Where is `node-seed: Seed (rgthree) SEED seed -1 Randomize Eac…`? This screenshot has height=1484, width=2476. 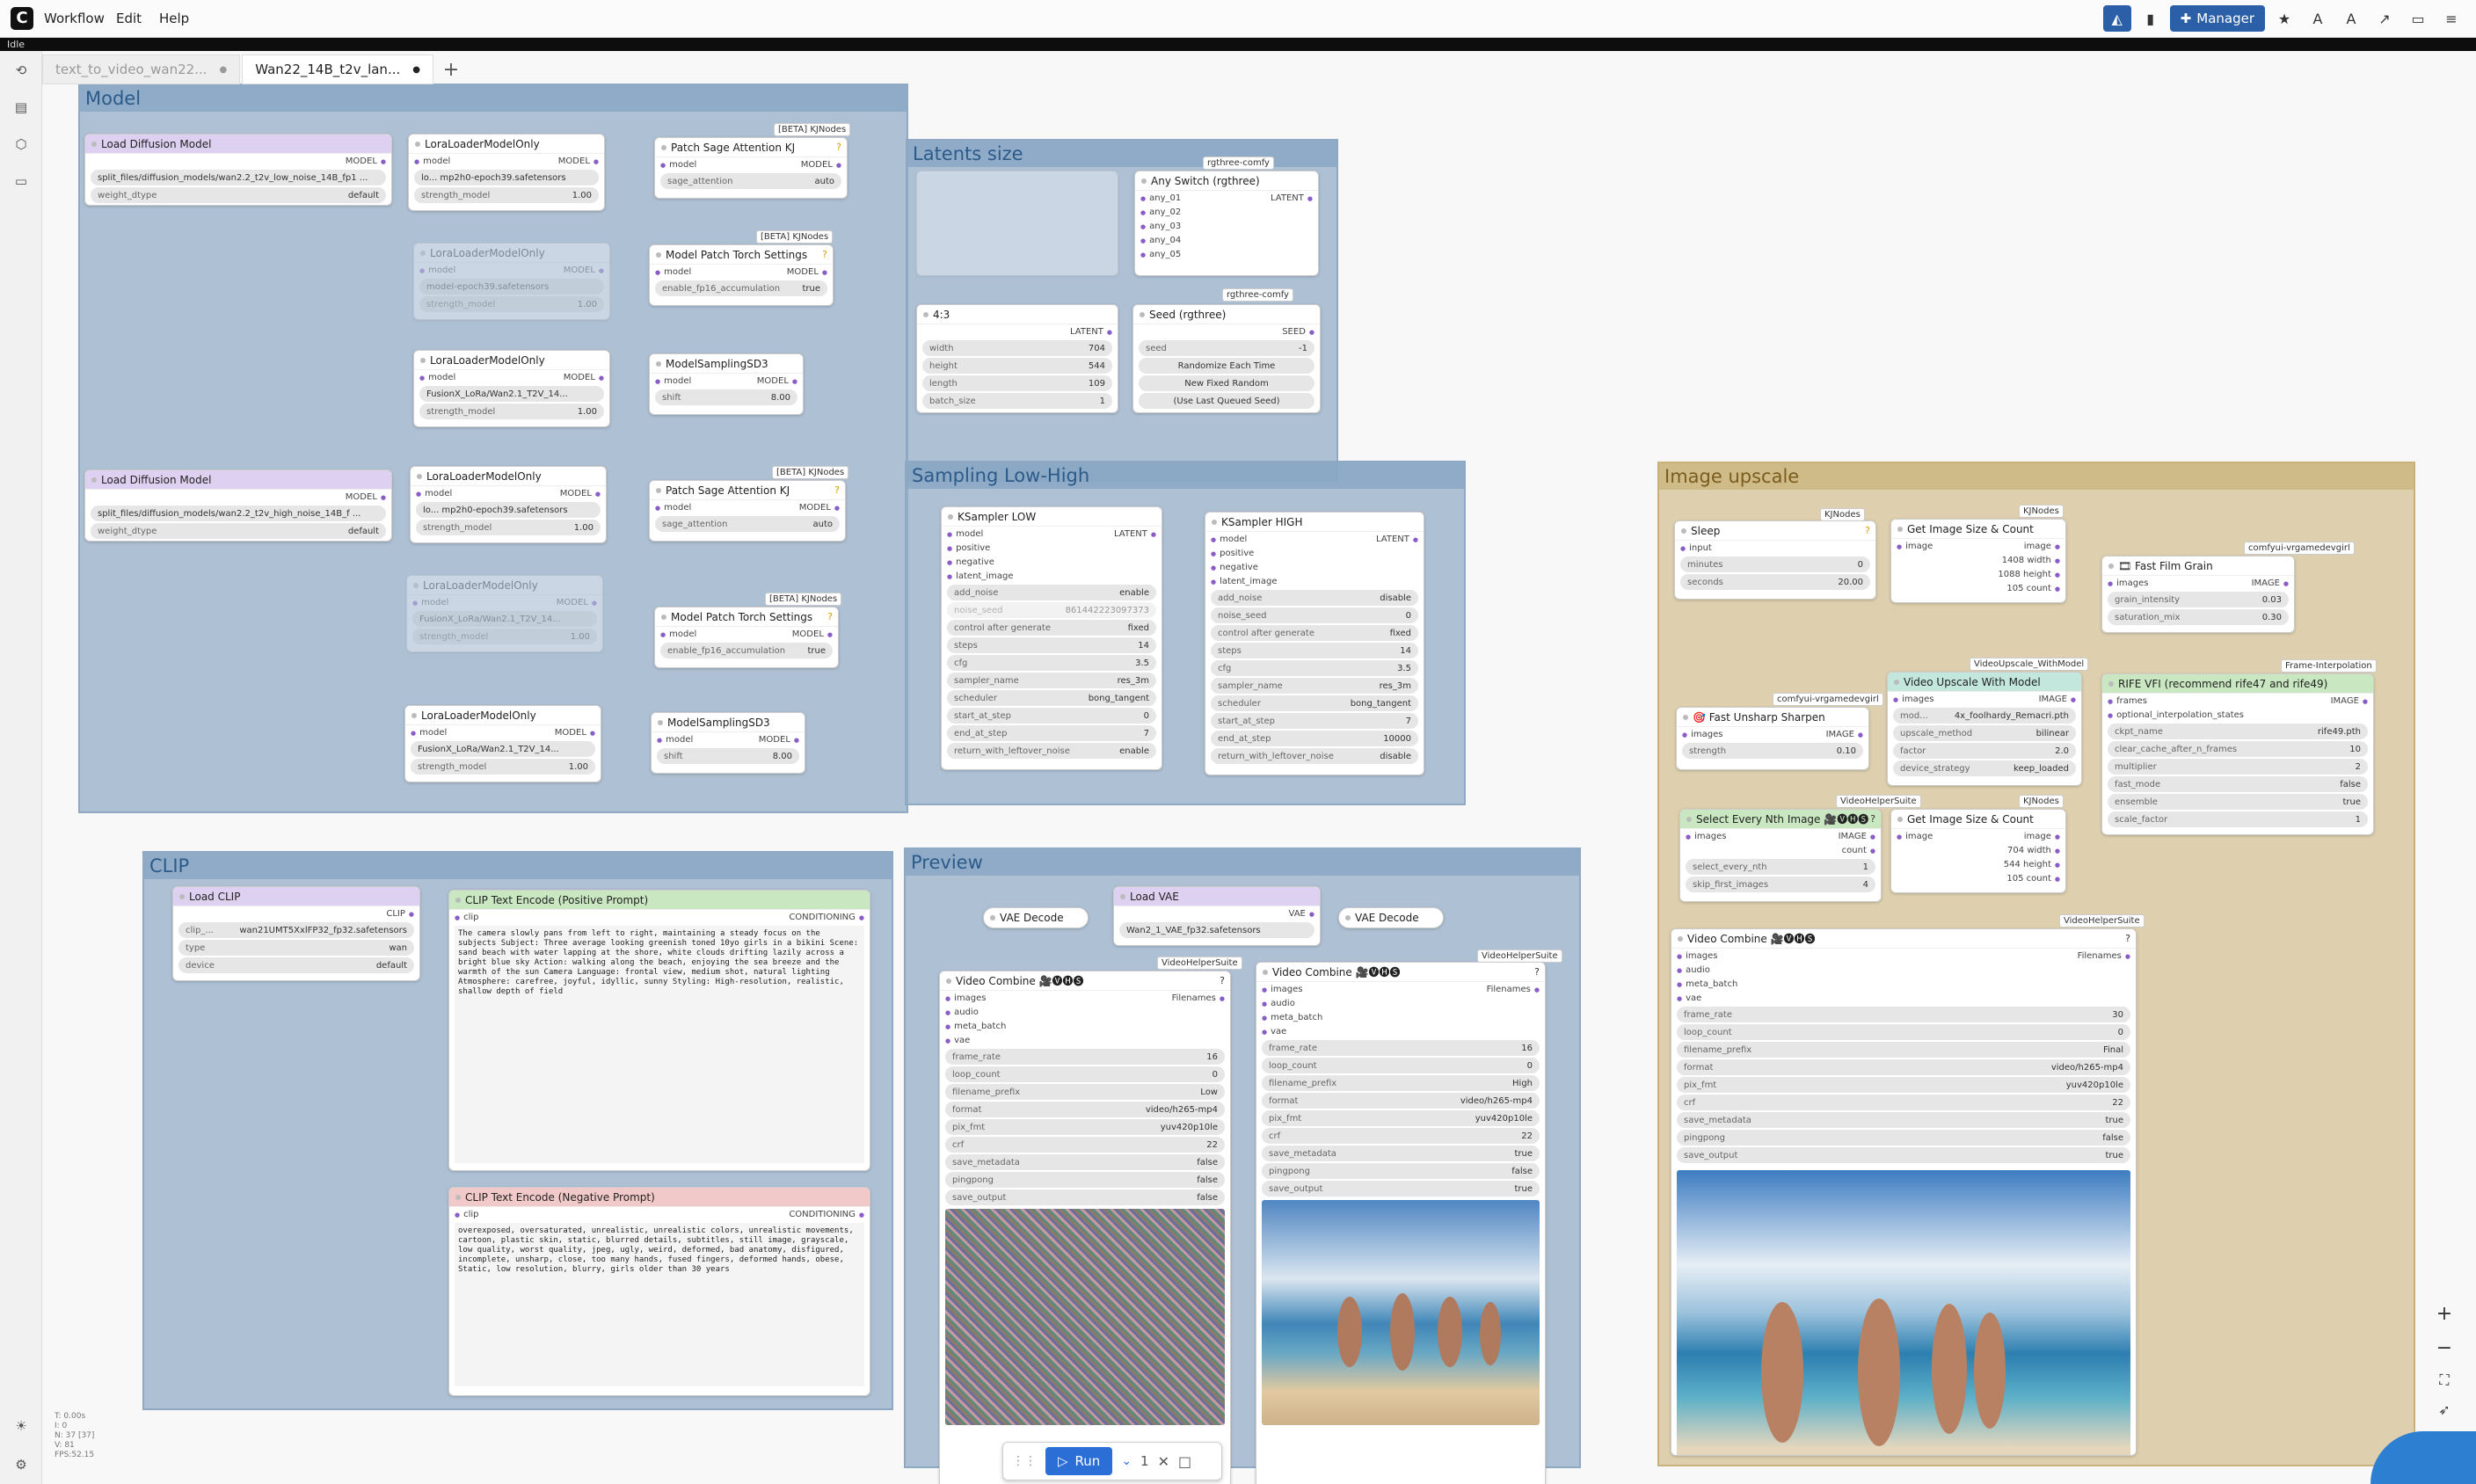
node-seed: Seed (rgthree) SEED seed -1 Randomize Eac… is located at coordinates (1227, 358).